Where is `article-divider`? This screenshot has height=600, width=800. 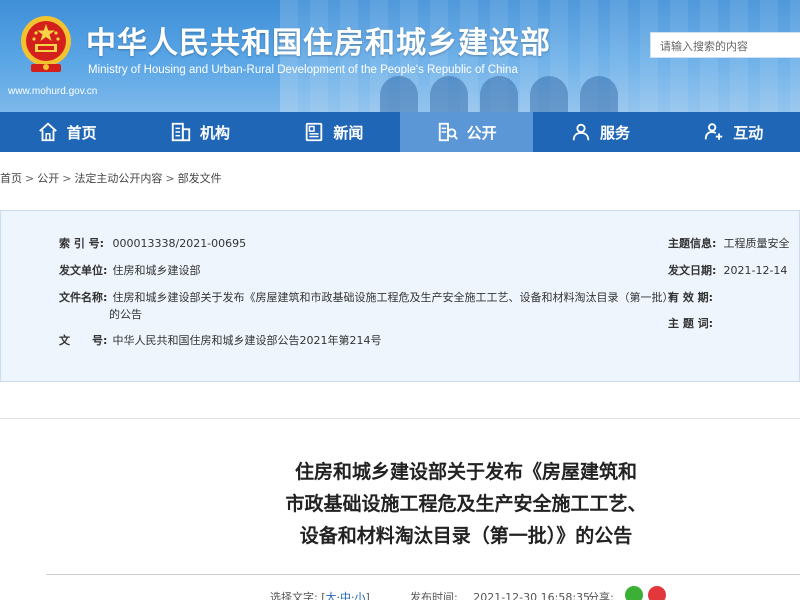
article-divider is located at coordinates (423, 574).